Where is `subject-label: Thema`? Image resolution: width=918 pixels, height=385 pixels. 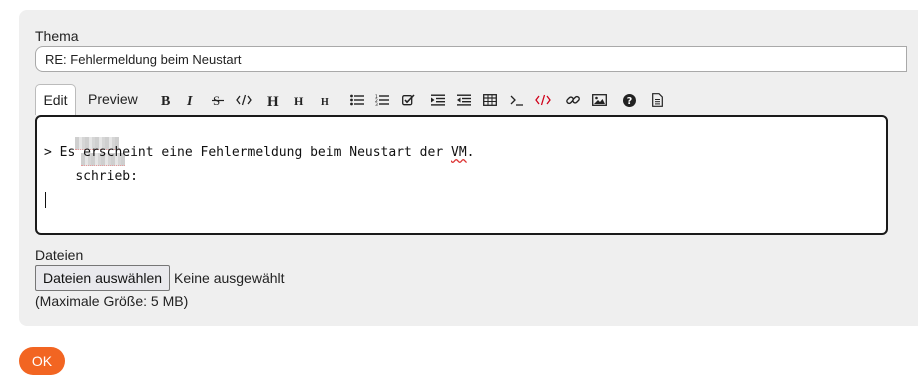 subject-label: Thema is located at coordinates (57, 36).